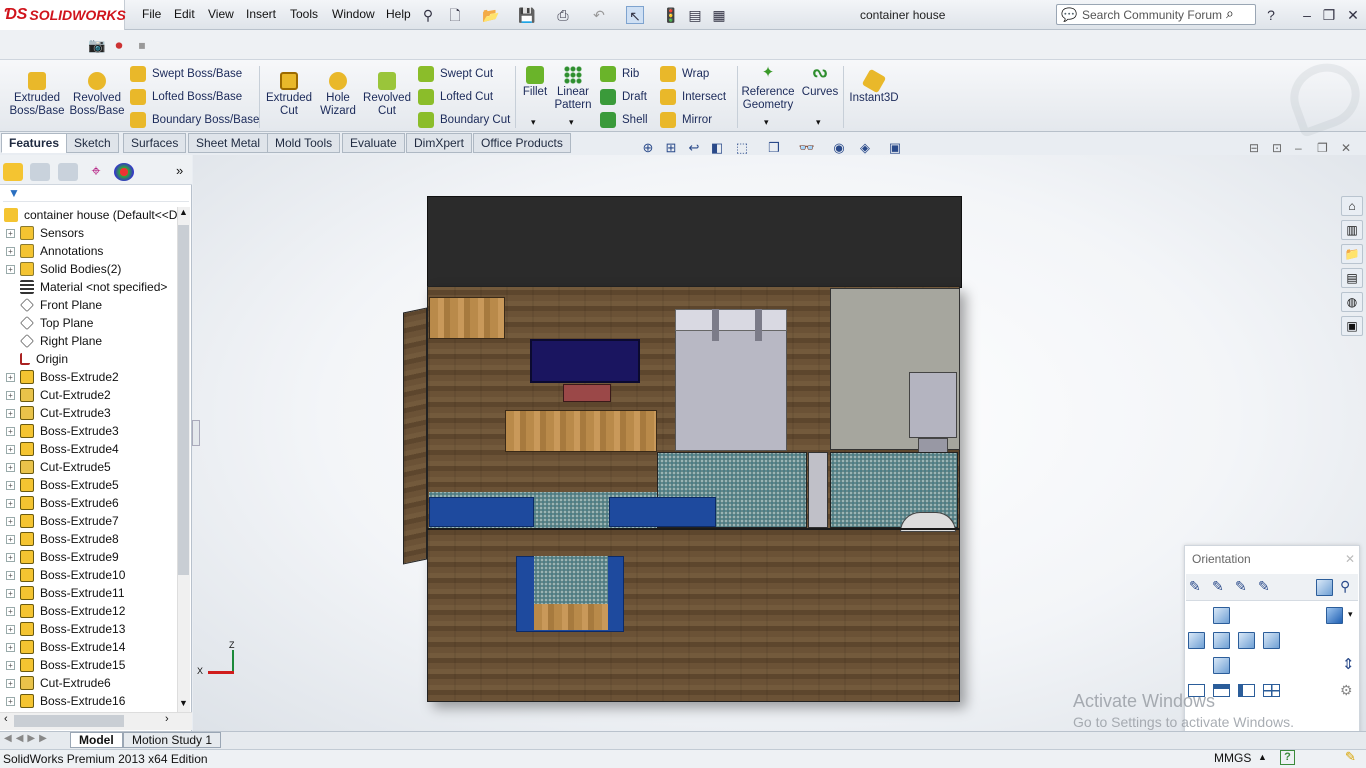  I want to click on record-icon: ⏺, so click(119, 45).